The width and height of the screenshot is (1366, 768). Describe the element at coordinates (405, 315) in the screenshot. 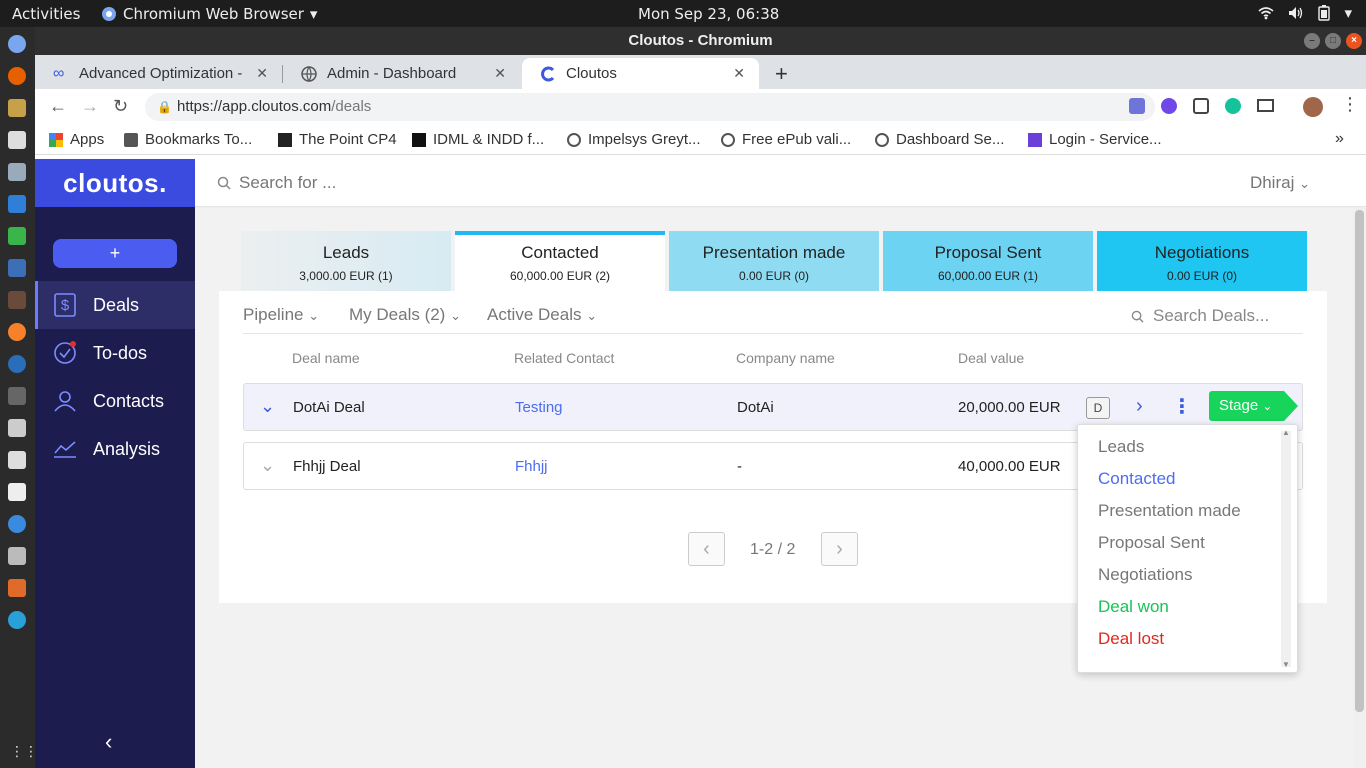

I see `my-deals-filter: My Deals (2) ⌄` at that location.